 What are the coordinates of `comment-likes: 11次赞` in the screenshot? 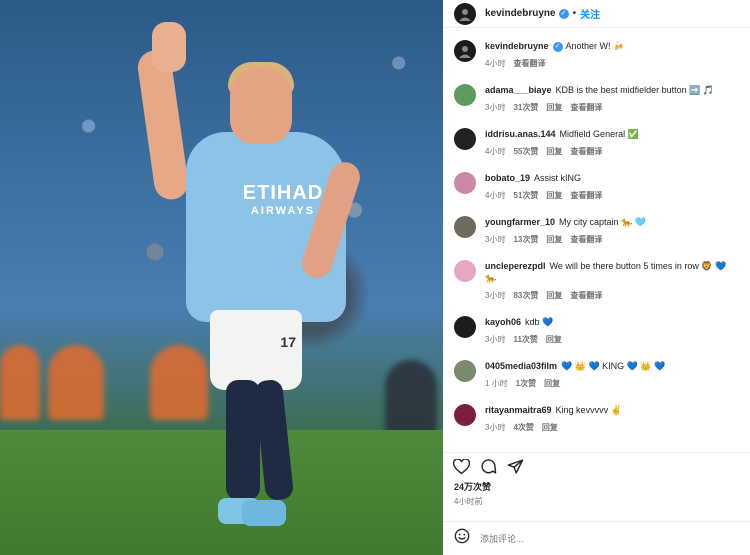 It's located at (525, 339).